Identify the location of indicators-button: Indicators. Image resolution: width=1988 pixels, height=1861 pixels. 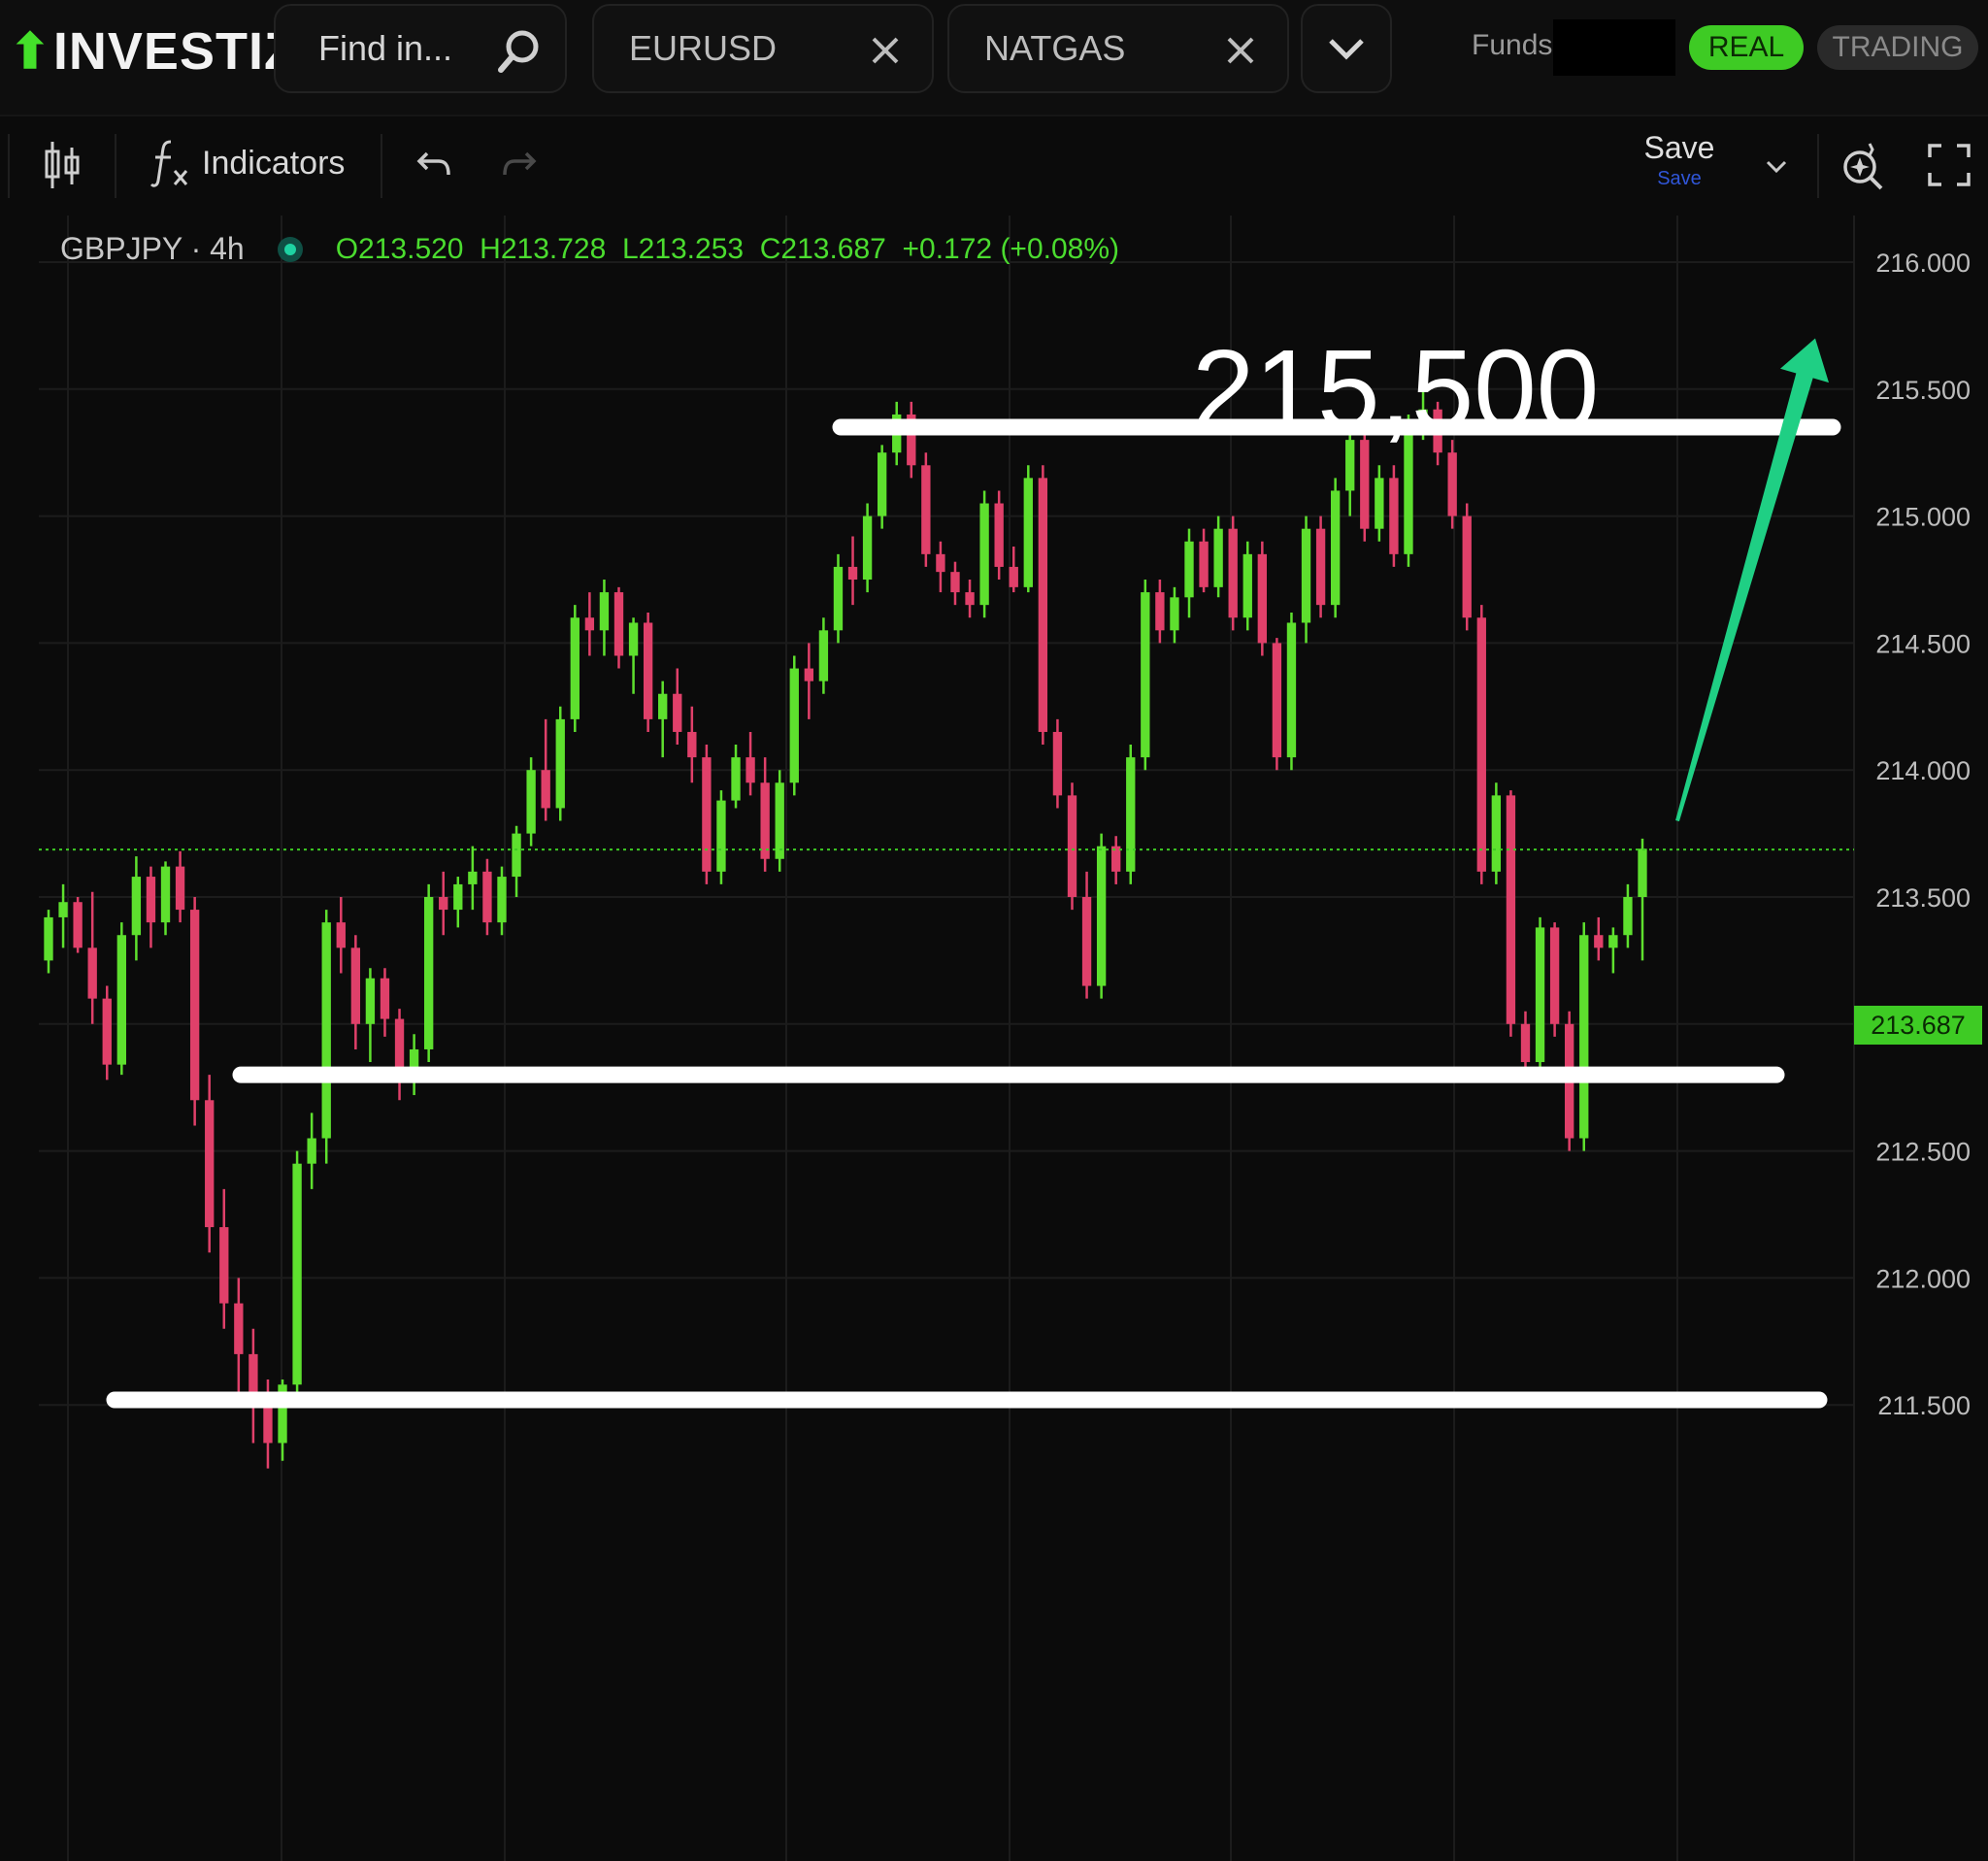
(247, 163).